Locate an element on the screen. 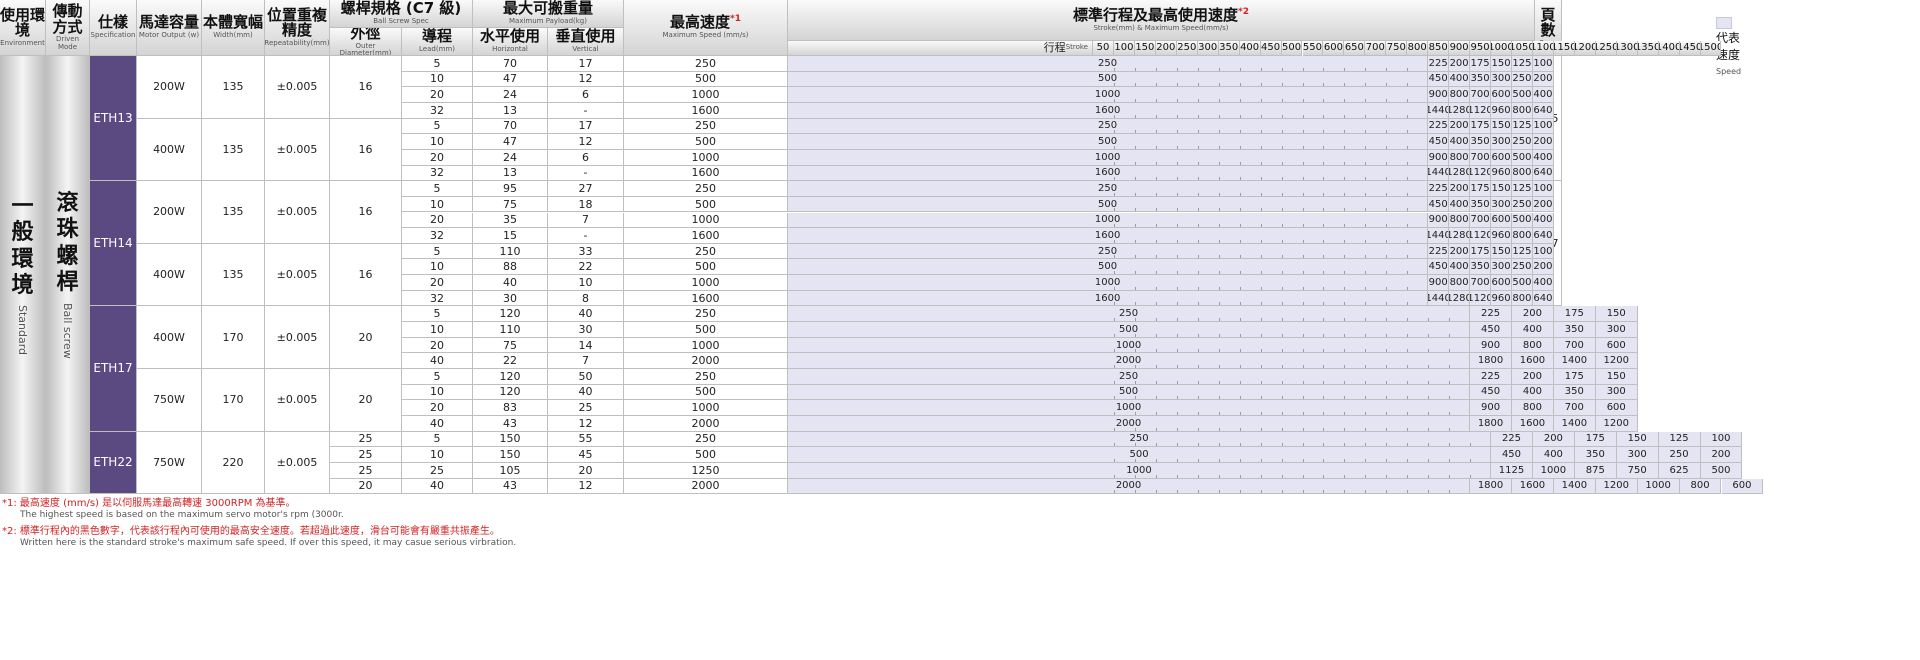  step-speed: 150 is located at coordinates (1637, 439).